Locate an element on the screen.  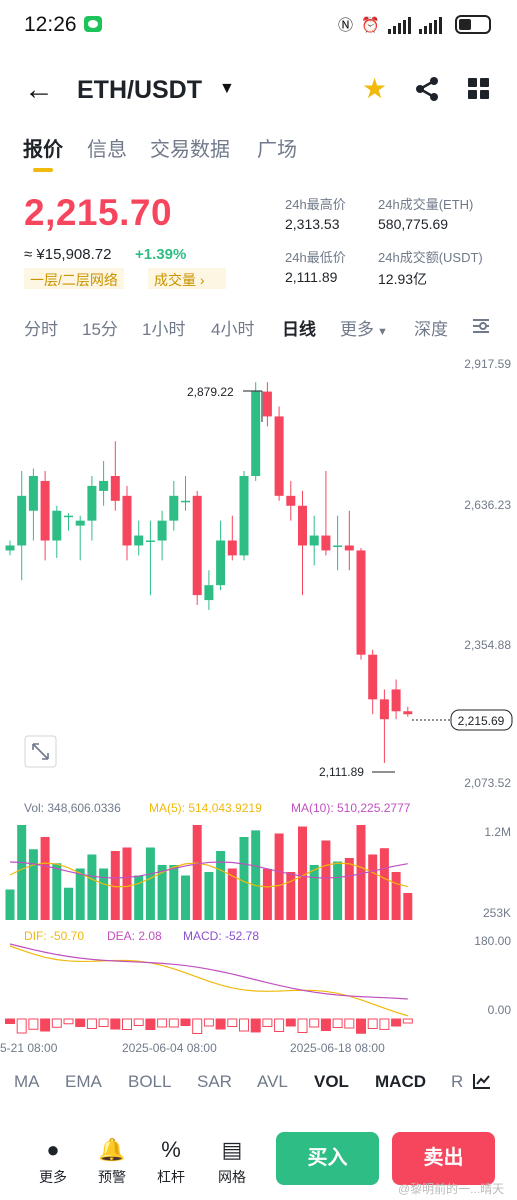
alarm-icon: ⏰ is located at coordinates (371, 25).